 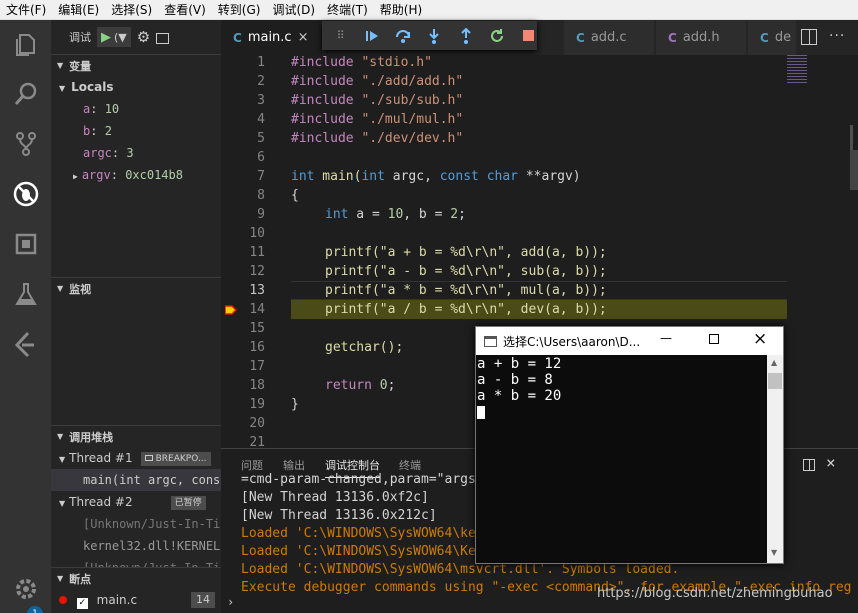 What do you see at coordinates (822, 251) in the screenshot?
I see `minimap` at bounding box center [822, 251].